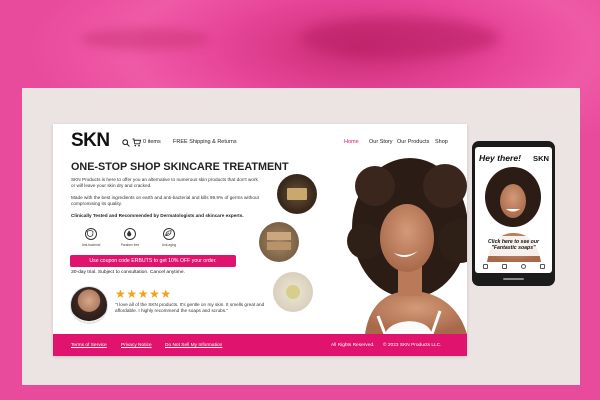 The image size is (600, 400). Describe the element at coordinates (441, 142) in the screenshot. I see `nav-shop: Shop` at that location.